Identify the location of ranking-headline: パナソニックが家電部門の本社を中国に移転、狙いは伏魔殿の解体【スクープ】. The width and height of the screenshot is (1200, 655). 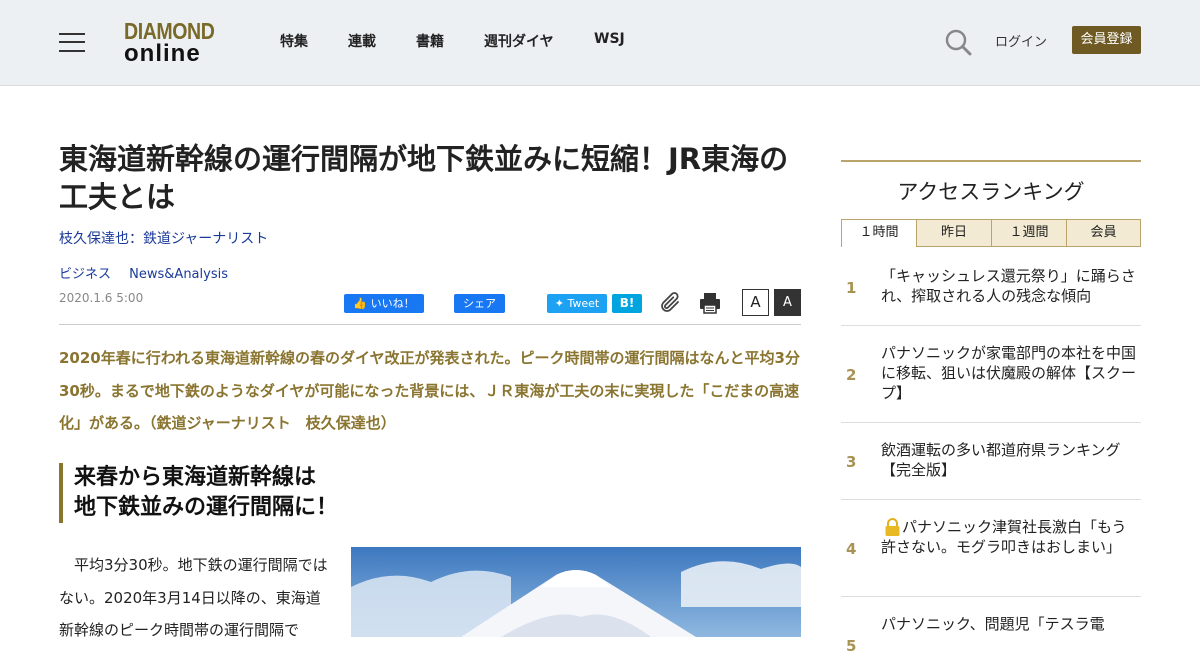
(1010, 373).